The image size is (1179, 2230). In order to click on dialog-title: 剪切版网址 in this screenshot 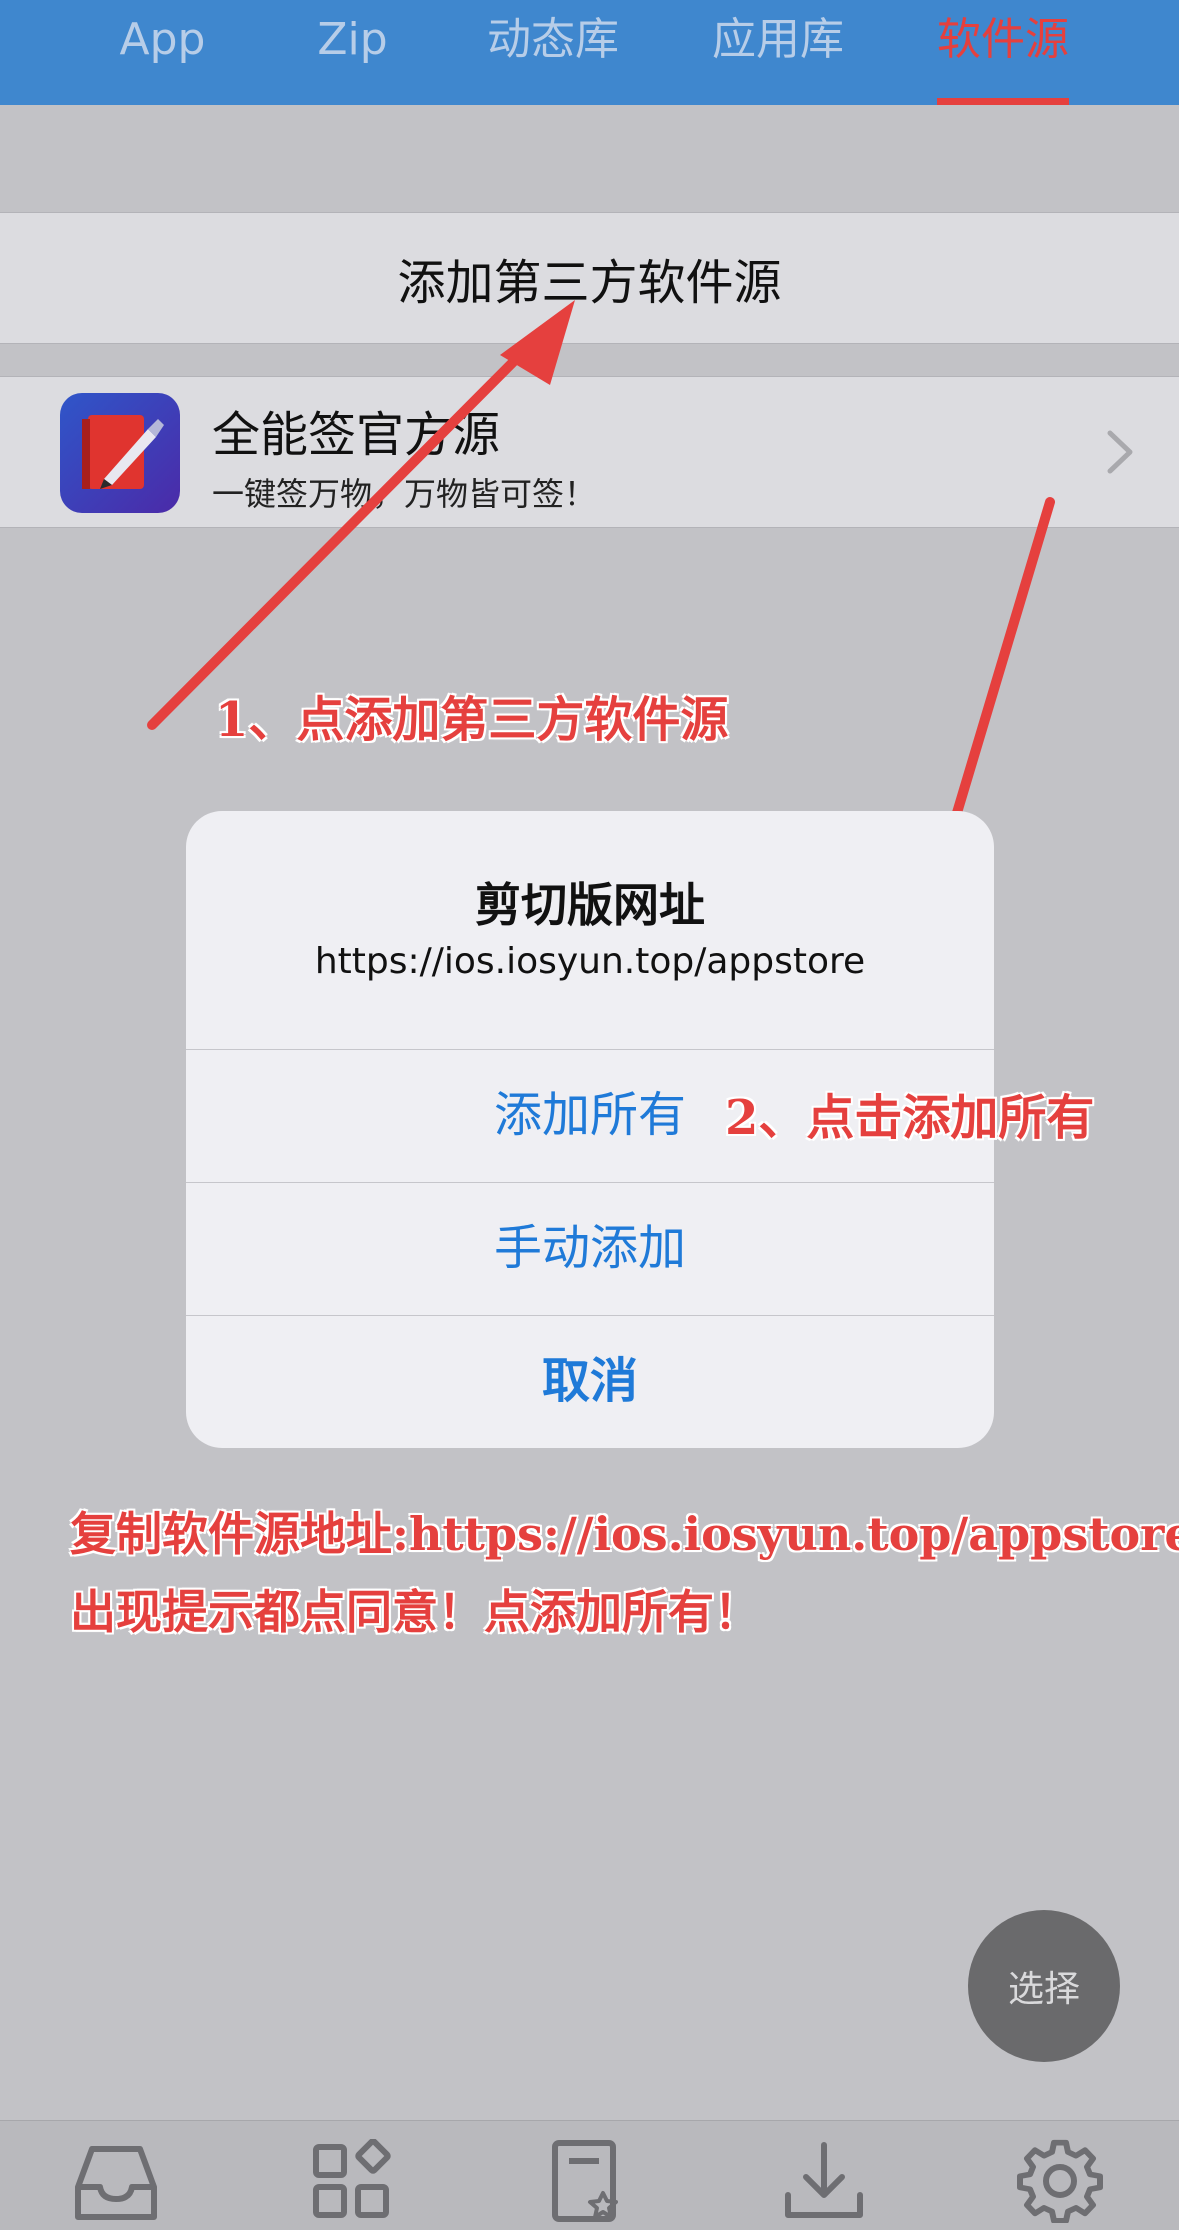, I will do `click(590, 905)`.